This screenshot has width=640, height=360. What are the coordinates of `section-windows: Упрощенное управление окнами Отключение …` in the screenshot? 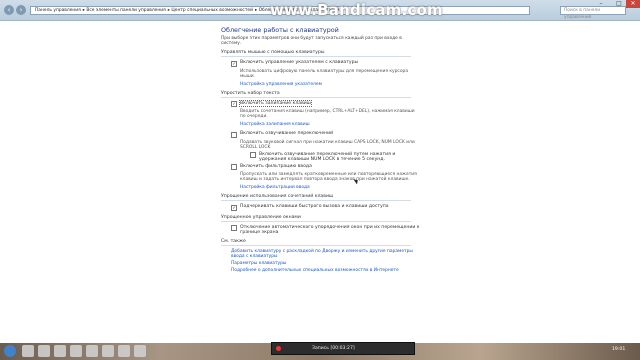 It's located at (321, 225).